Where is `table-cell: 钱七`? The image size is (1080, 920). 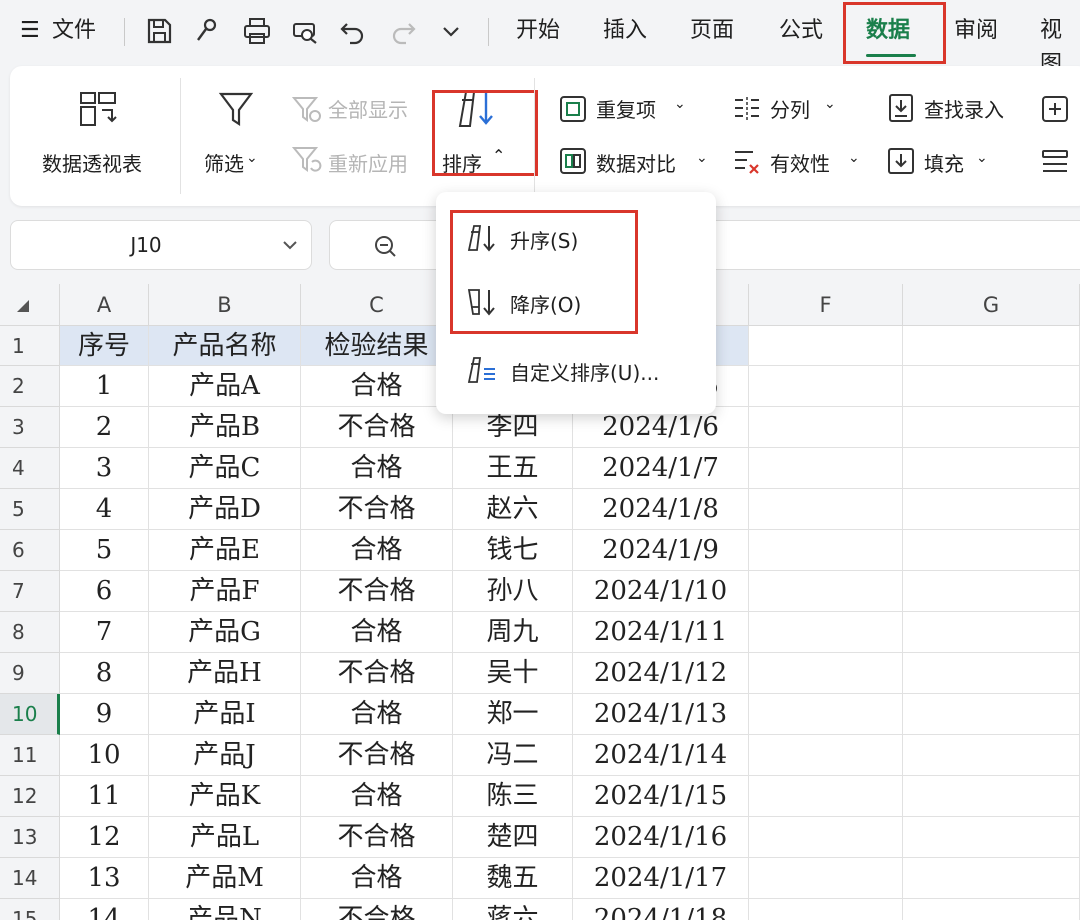 table-cell: 钱七 is located at coordinates (513, 550).